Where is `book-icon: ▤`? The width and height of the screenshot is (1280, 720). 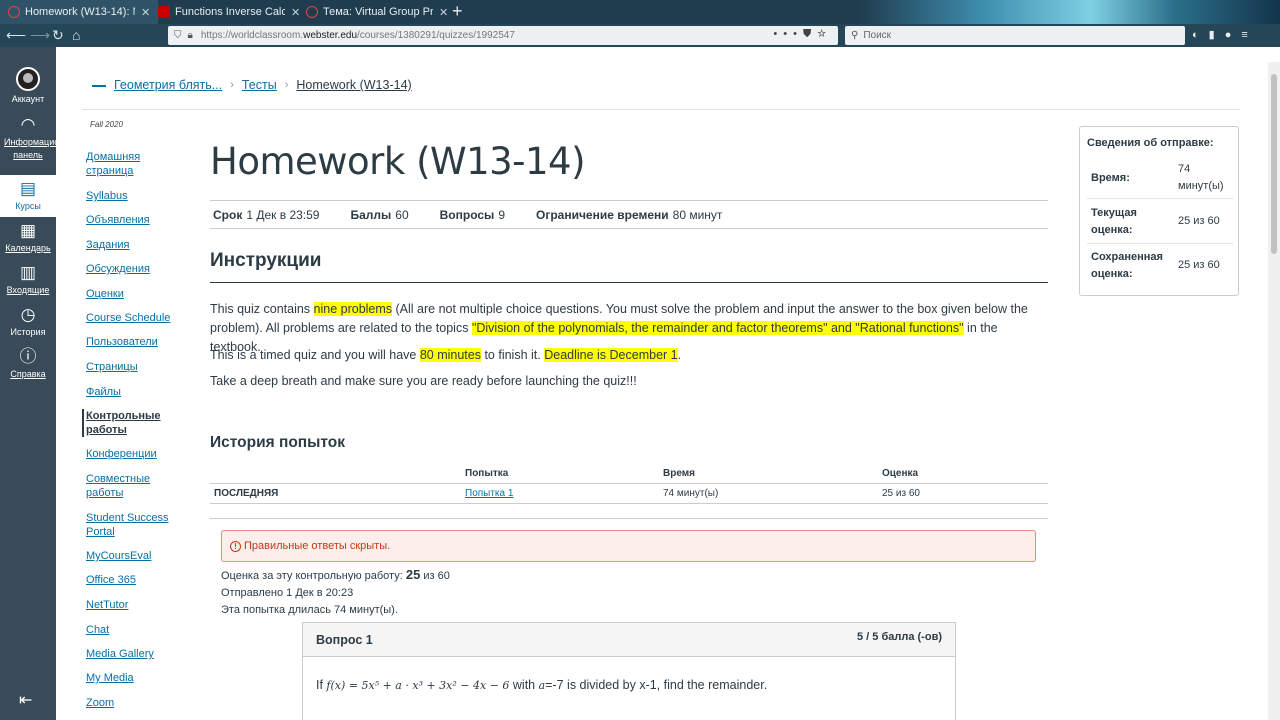
book-icon: ▤ is located at coordinates (28, 188).